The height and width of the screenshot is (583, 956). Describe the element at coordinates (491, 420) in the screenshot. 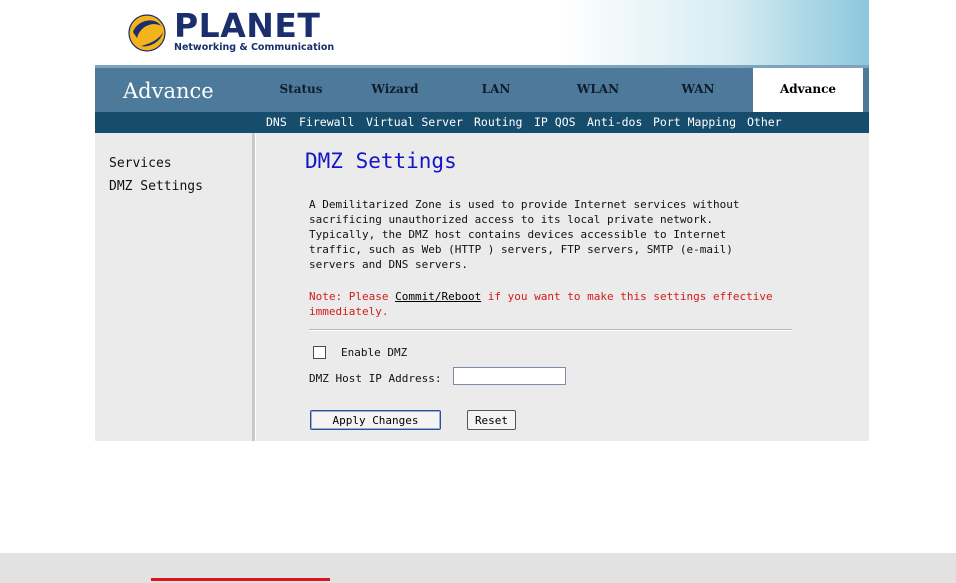

I see `reset-button: Reset` at that location.